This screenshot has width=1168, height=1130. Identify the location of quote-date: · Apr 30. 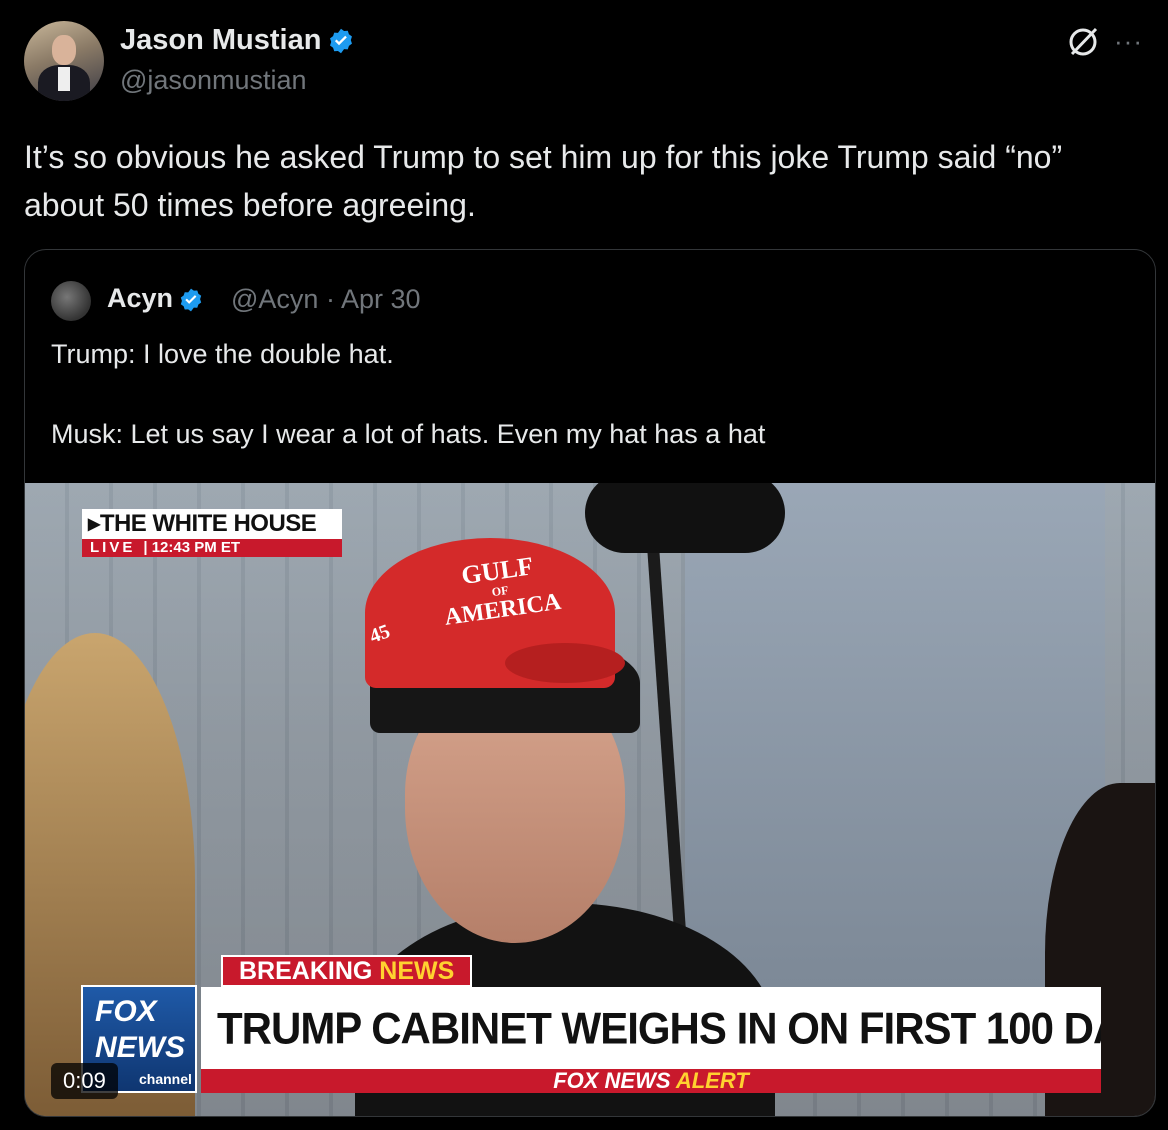
(373, 299).